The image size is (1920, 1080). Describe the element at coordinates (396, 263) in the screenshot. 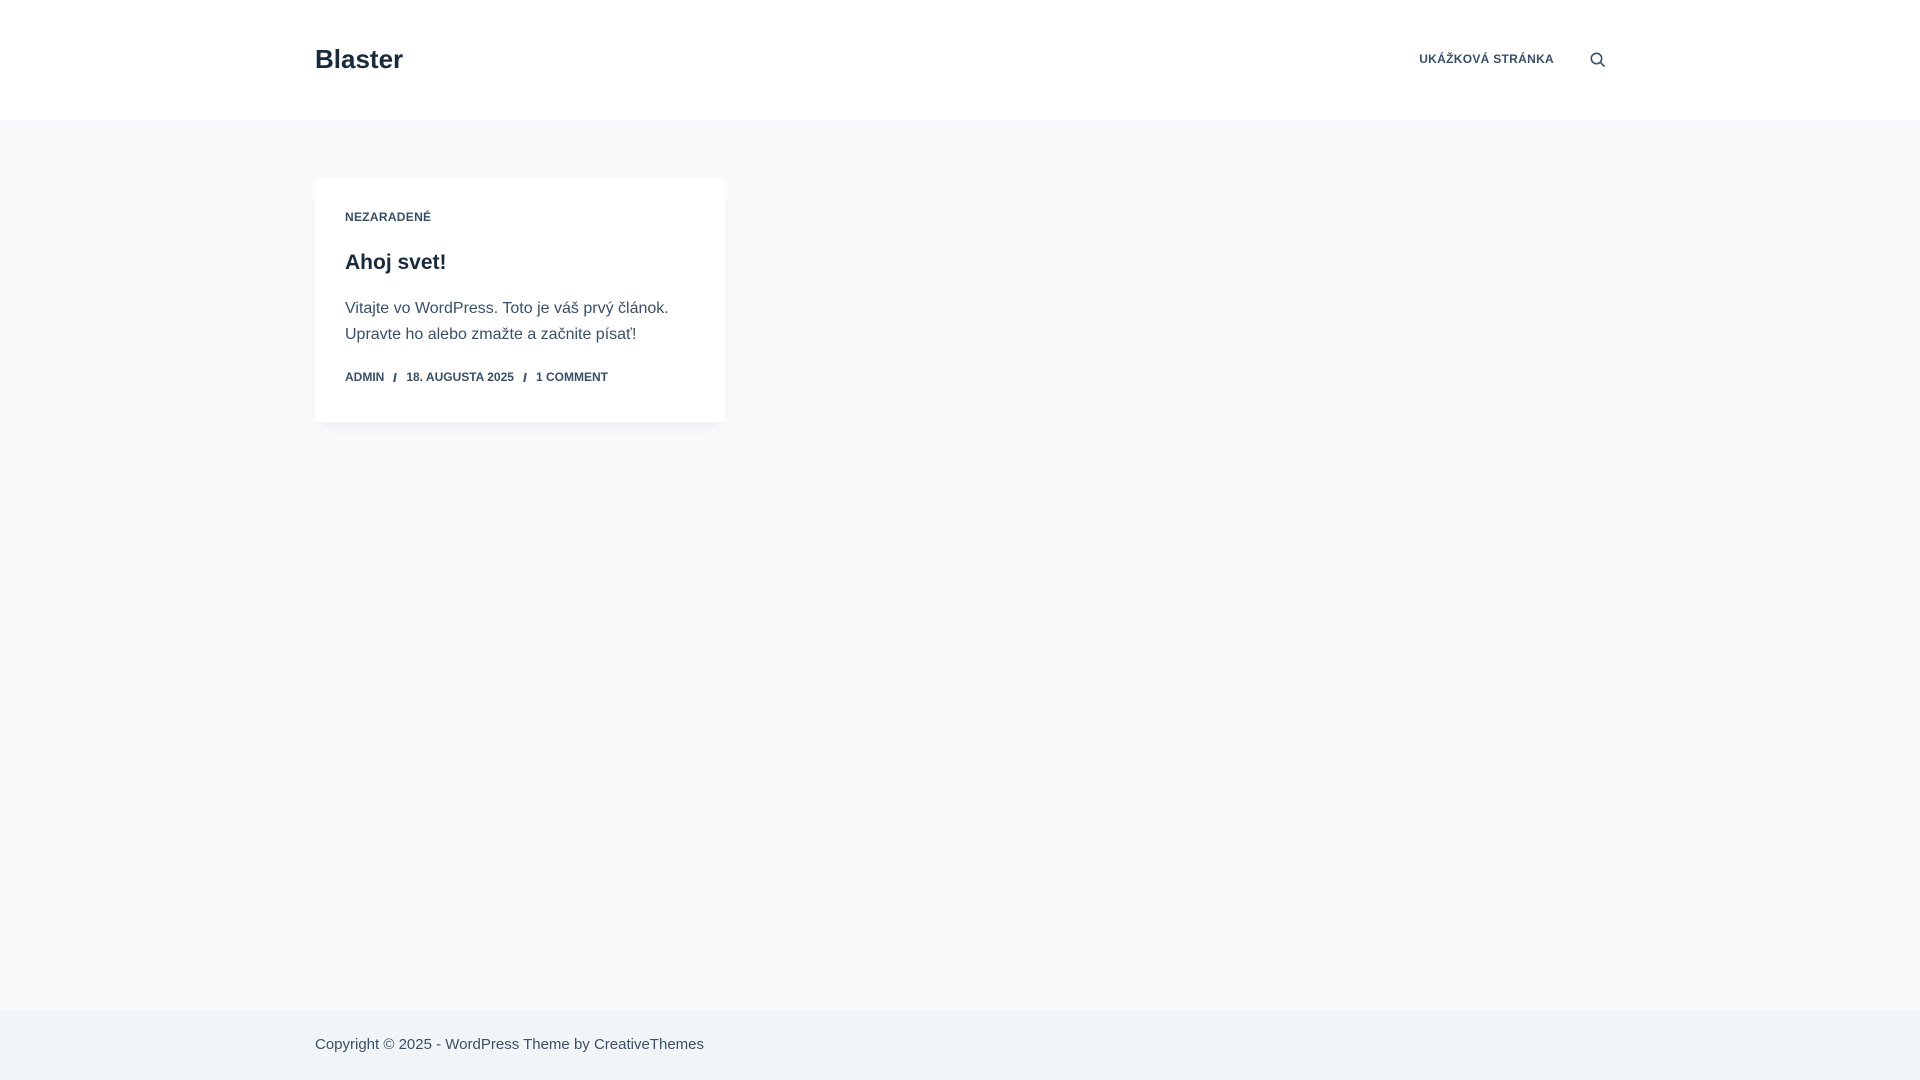

I see `post-title-link: Ahoj svet!` at that location.